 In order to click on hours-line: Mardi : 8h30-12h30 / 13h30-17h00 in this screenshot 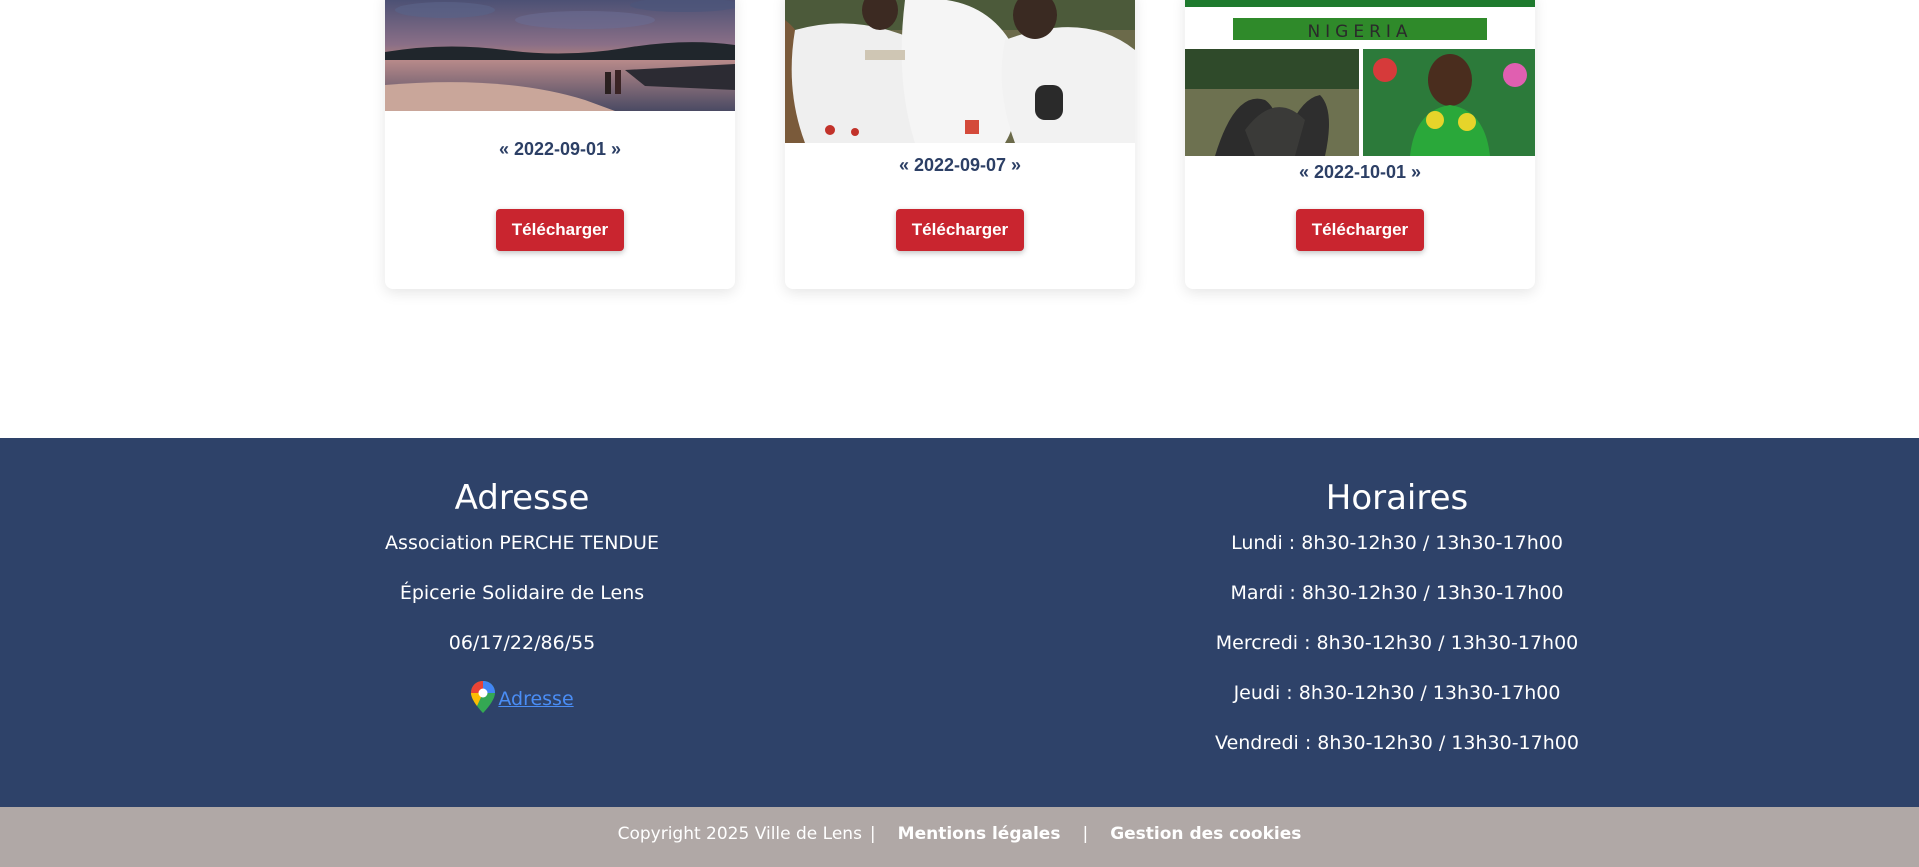, I will do `click(1397, 593)`.